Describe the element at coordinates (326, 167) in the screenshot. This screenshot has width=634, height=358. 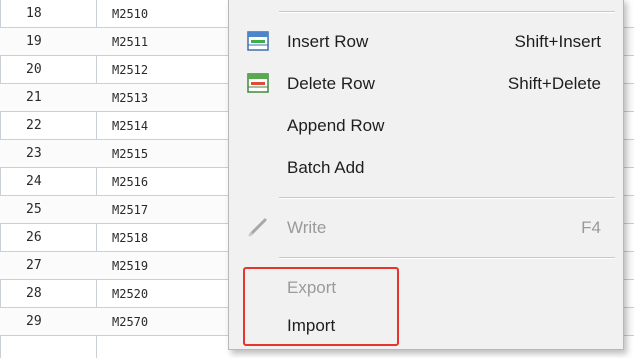
I see `menu-item-label: Batch Add` at that location.